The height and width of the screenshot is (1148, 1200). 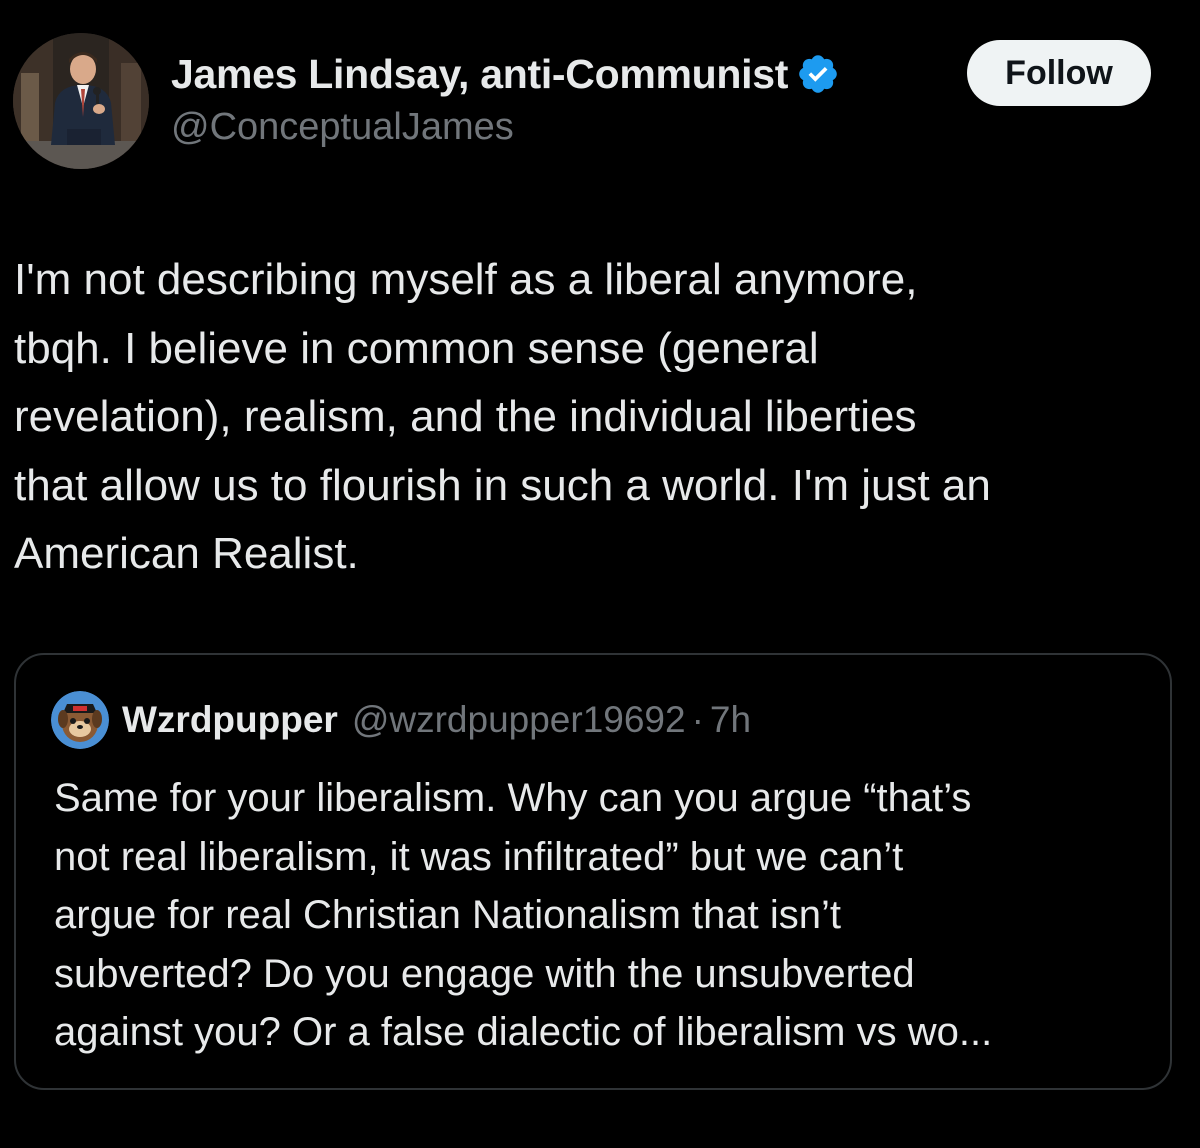 I want to click on name-row: James Lindsay, anti-Communist, so click(x=505, y=74).